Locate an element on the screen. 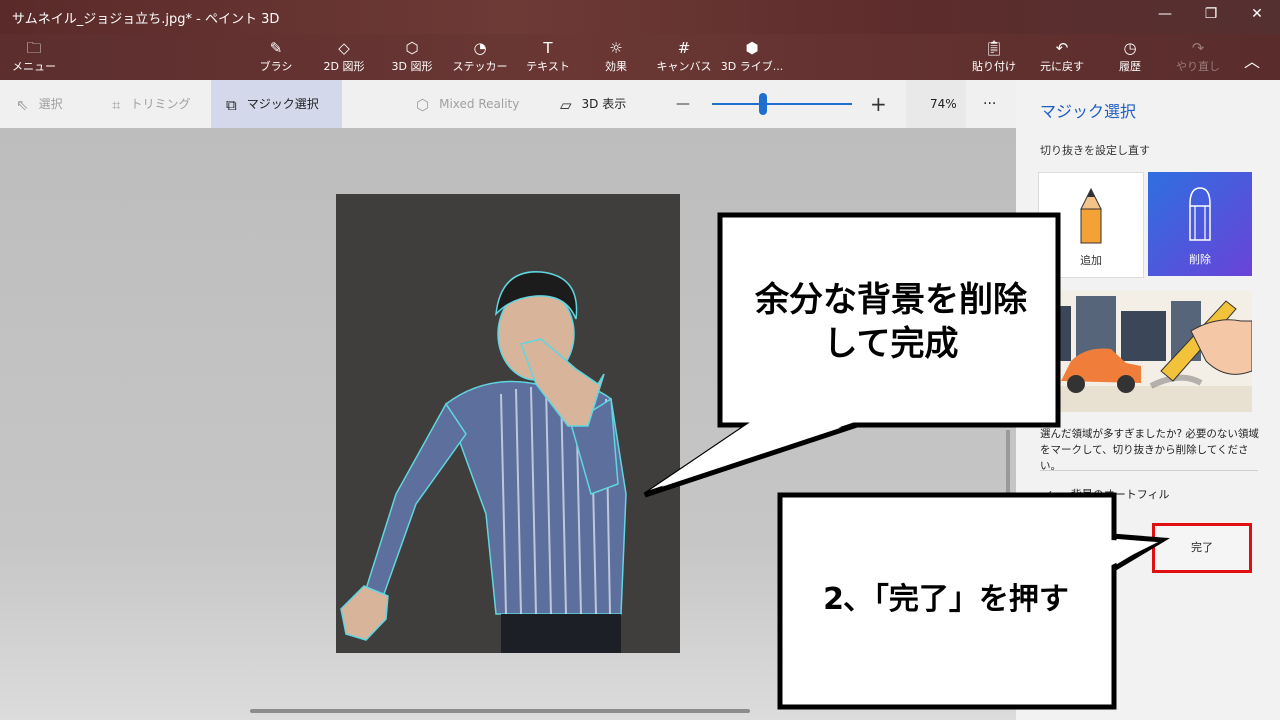 The height and width of the screenshot is (720, 1280). tool-3d-label: 3D 図形 is located at coordinates (412, 66).